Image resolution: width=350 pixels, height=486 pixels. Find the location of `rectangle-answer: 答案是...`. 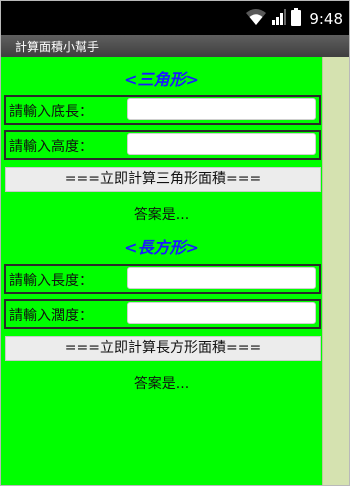

rectangle-answer: 答案是... is located at coordinates (161, 384).